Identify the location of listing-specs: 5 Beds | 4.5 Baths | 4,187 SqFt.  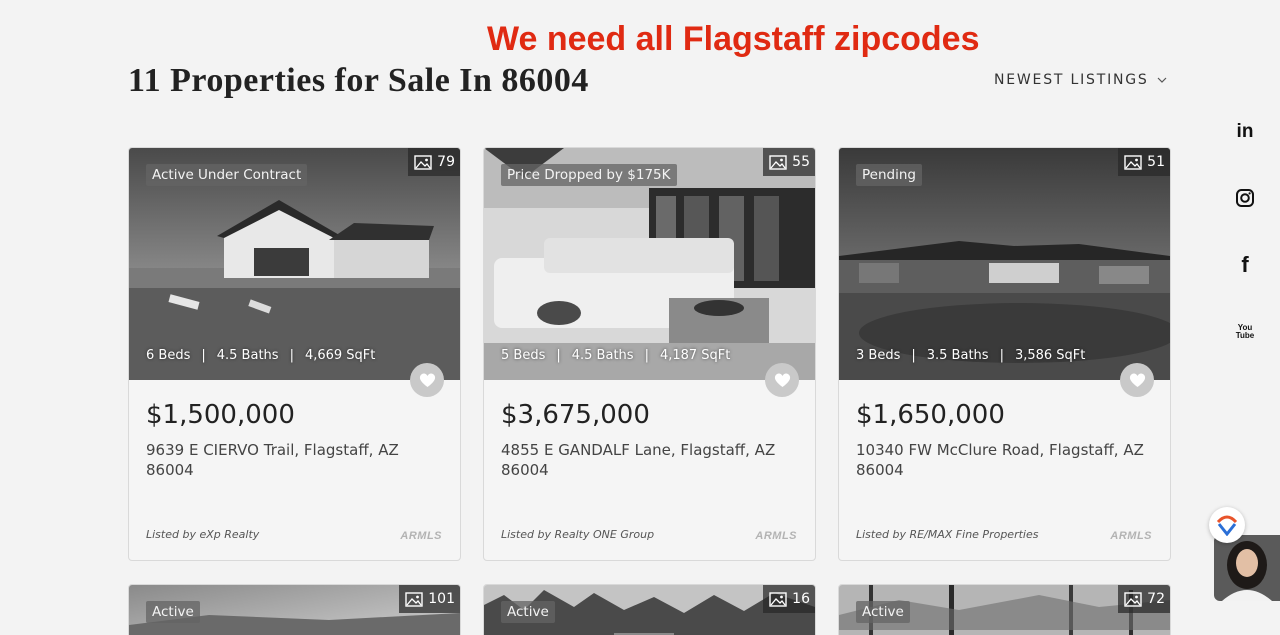
(616, 355).